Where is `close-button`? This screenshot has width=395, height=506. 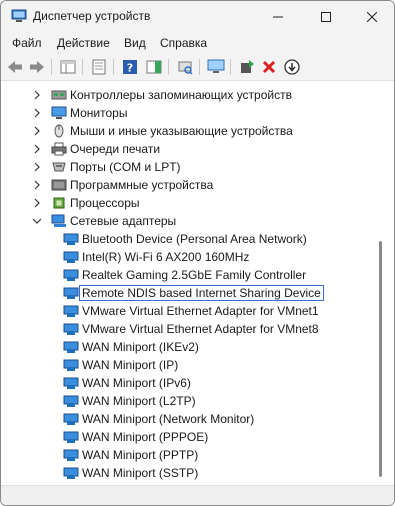 close-button is located at coordinates (371, 17).